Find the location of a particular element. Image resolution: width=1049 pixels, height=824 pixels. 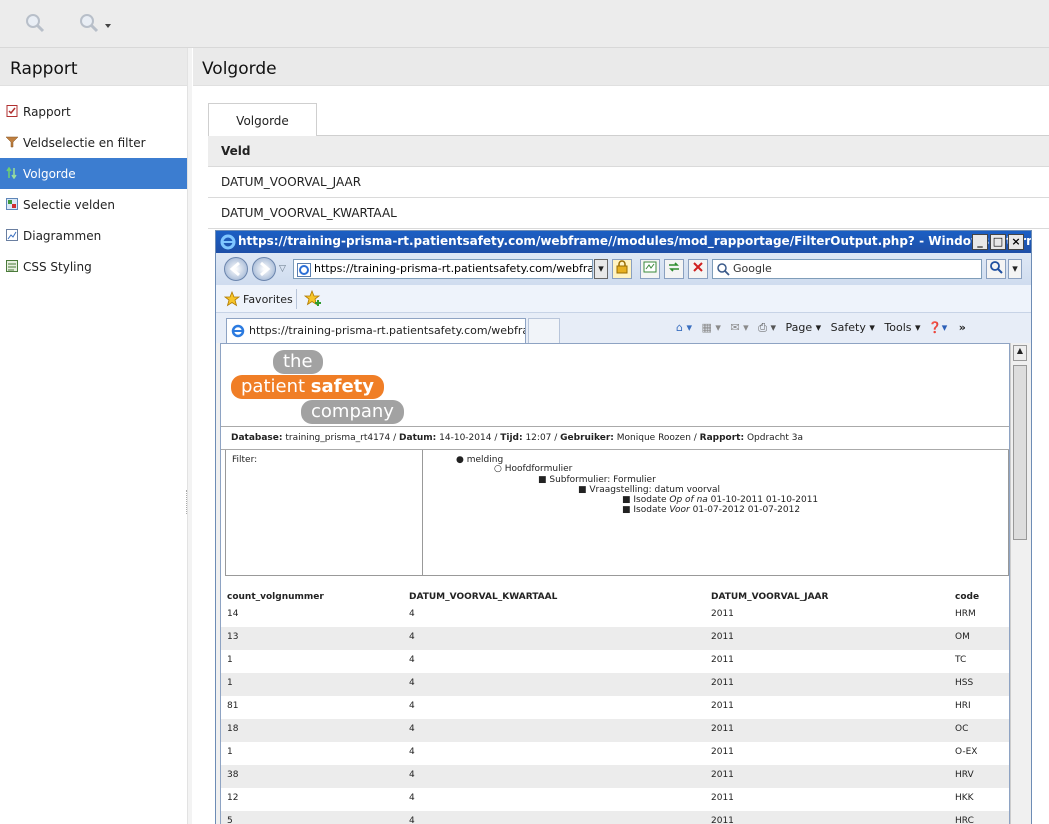

tijd-label: Tijd: is located at coordinates (511, 438).